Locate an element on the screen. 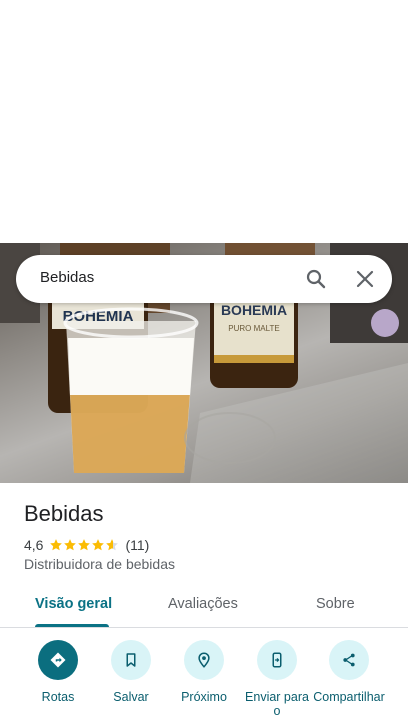 This screenshot has height=726, width=408. right-bottle-sublabel: PURO MALTE is located at coordinates (253, 328).